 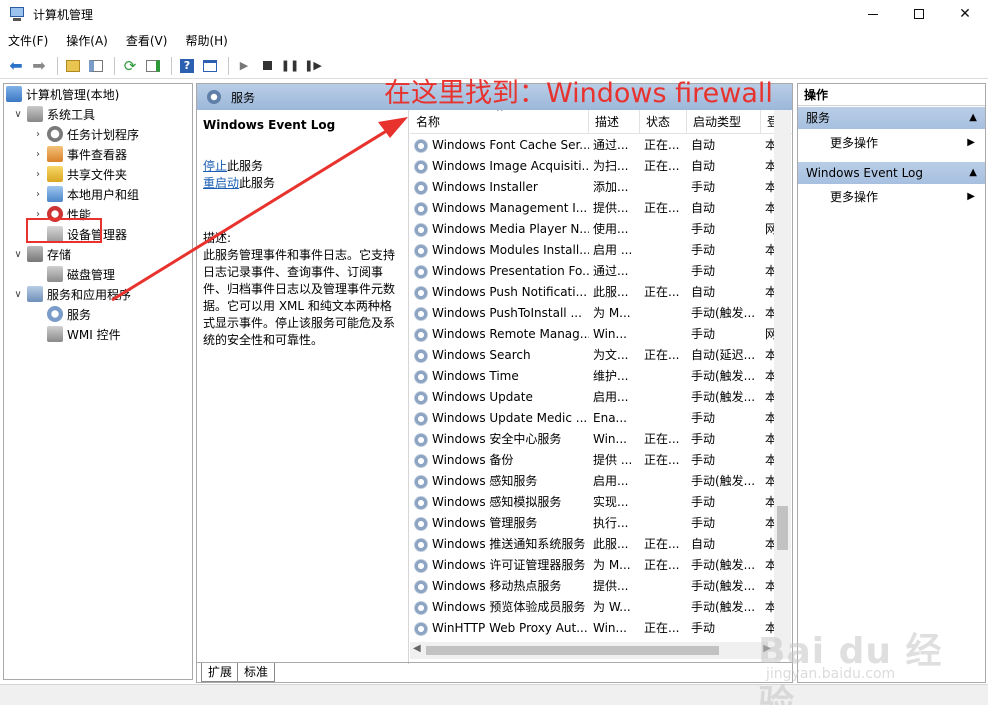 What do you see at coordinates (130, 66) in the screenshot?
I see `refresh-button: ⟳` at bounding box center [130, 66].